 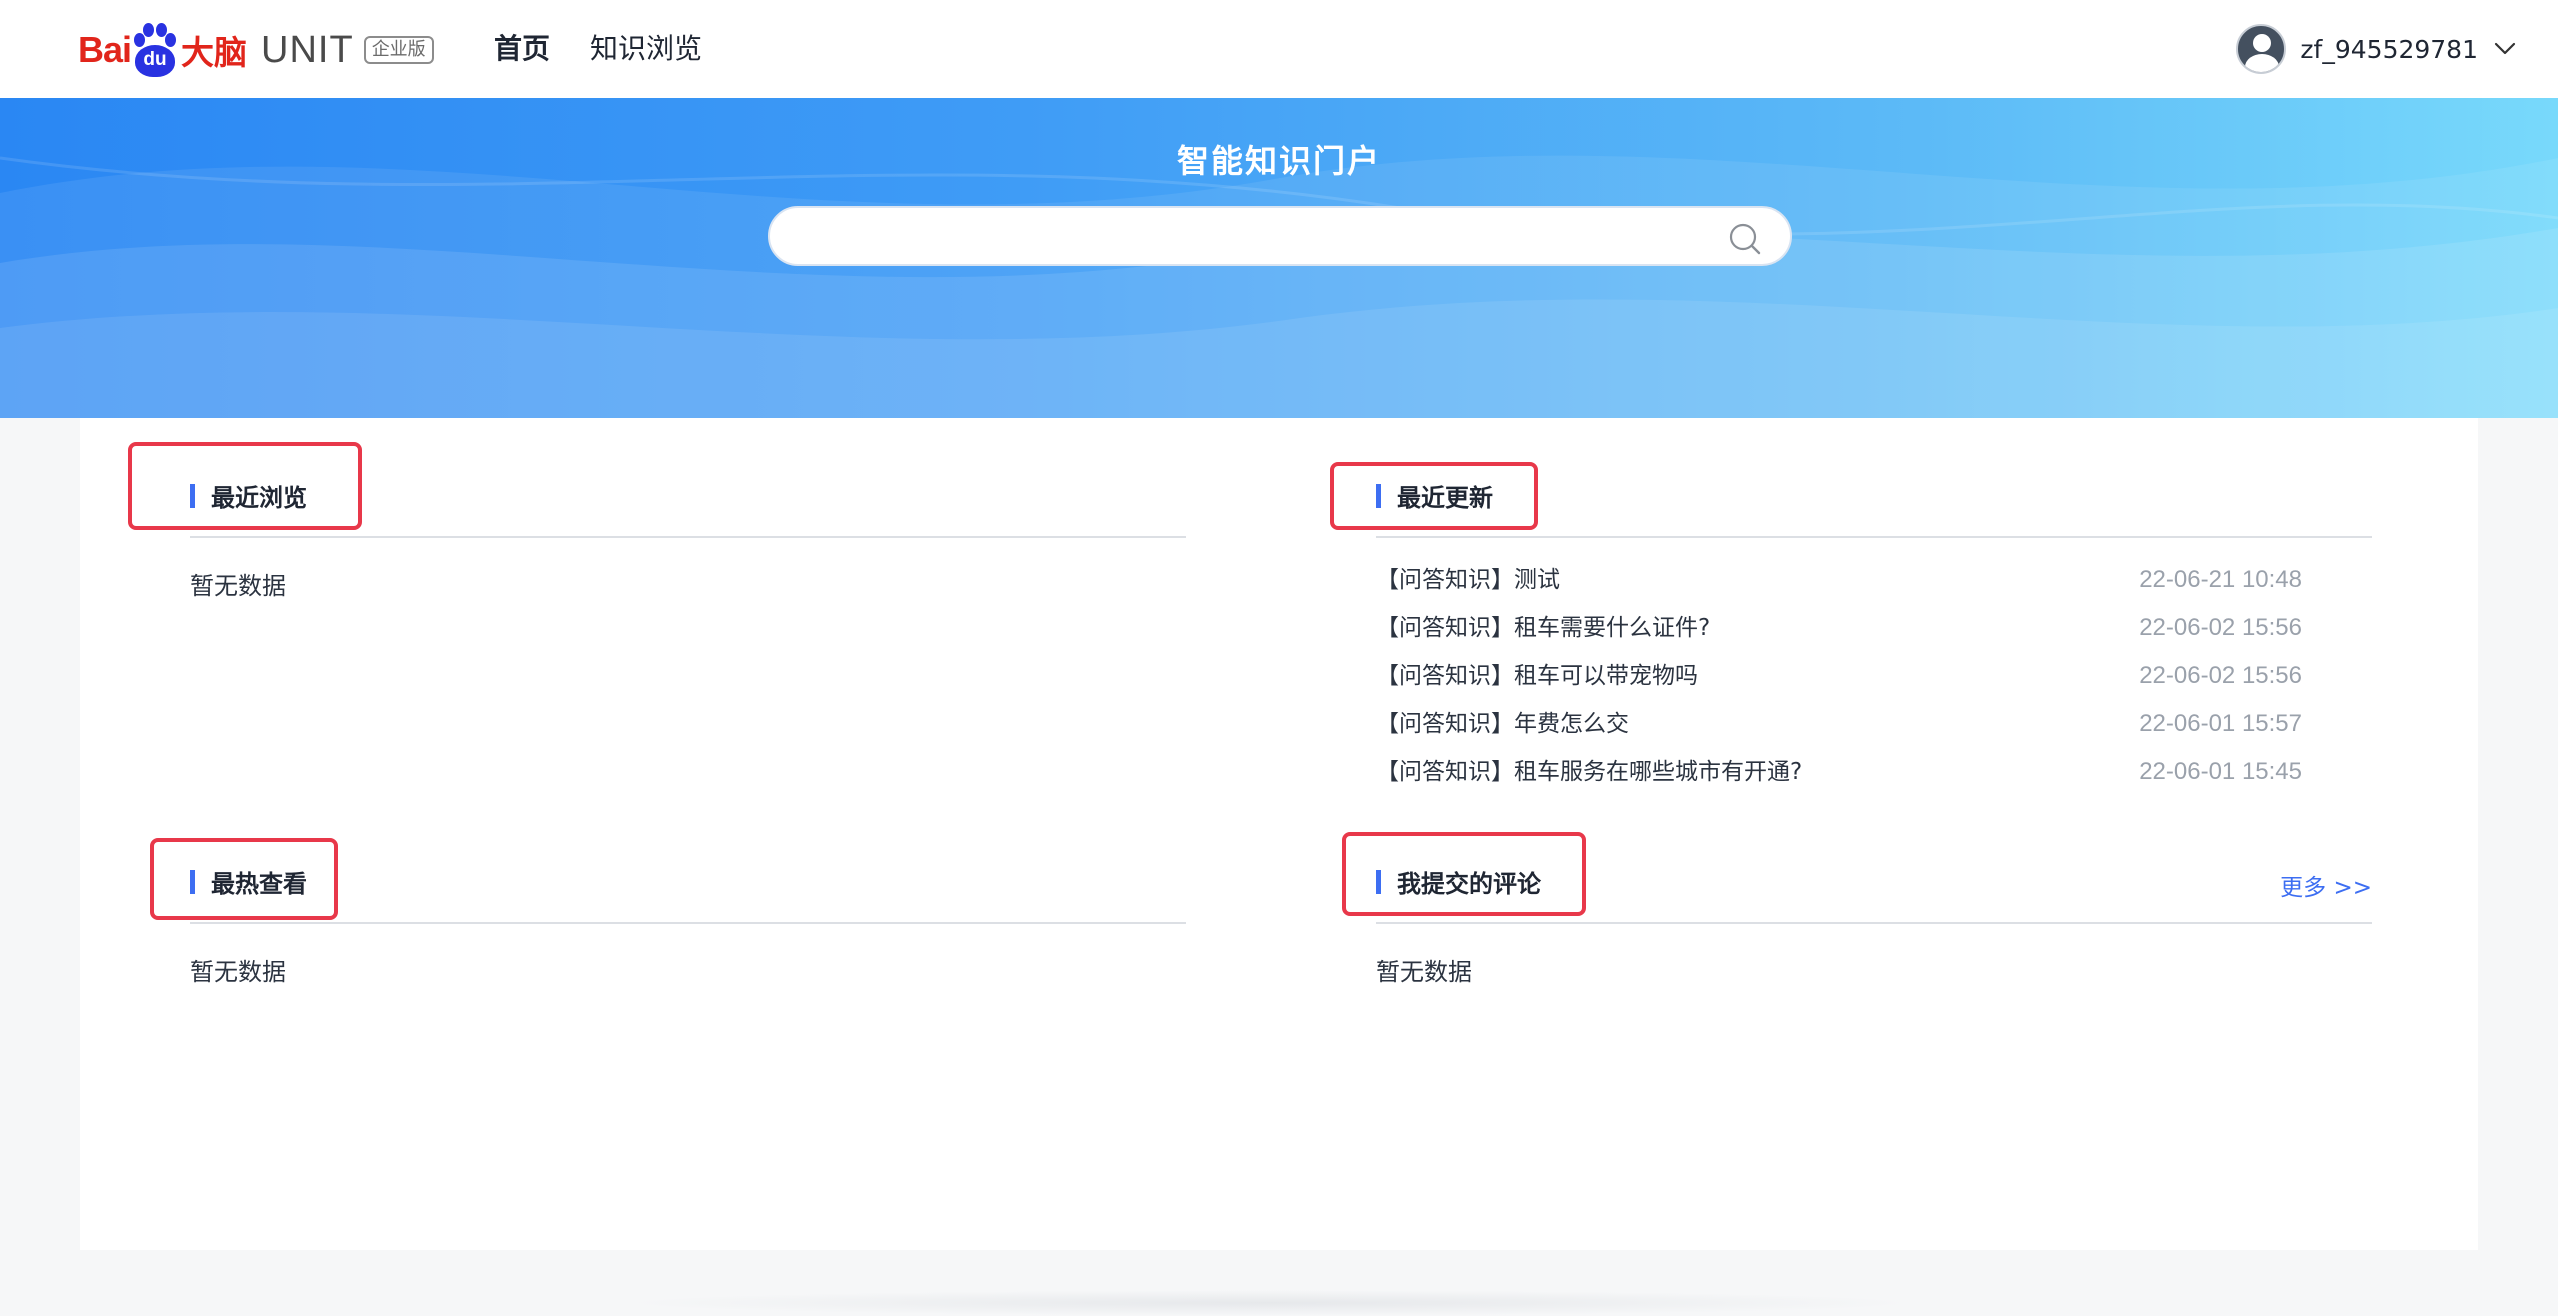 What do you see at coordinates (688, 865) in the screenshot?
I see `section-header: 最热查看` at bounding box center [688, 865].